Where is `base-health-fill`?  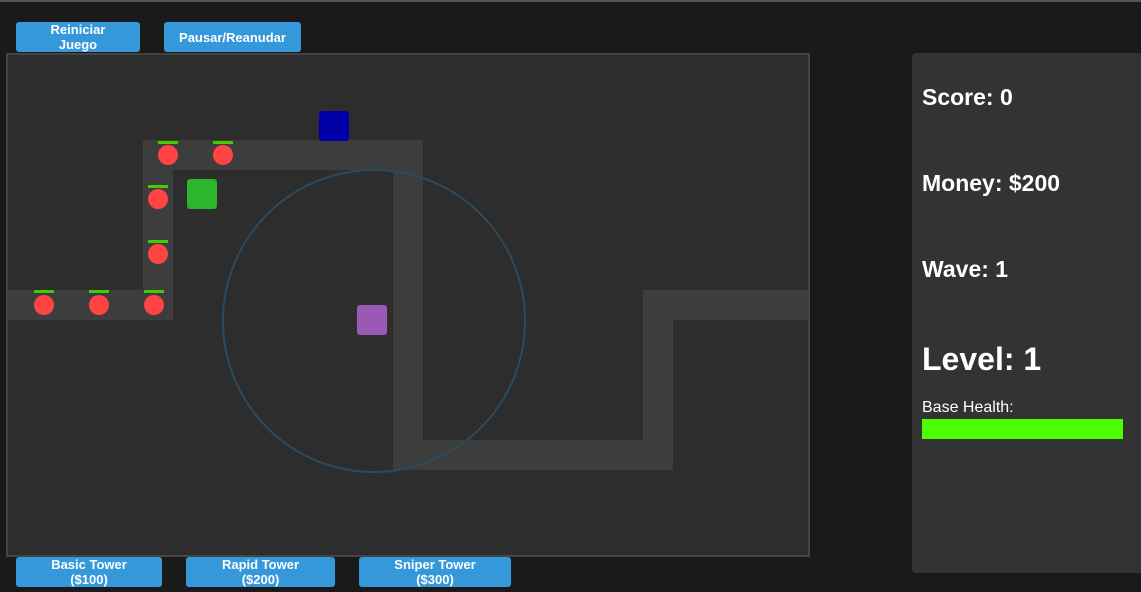
base-health-fill is located at coordinates (1022, 429).